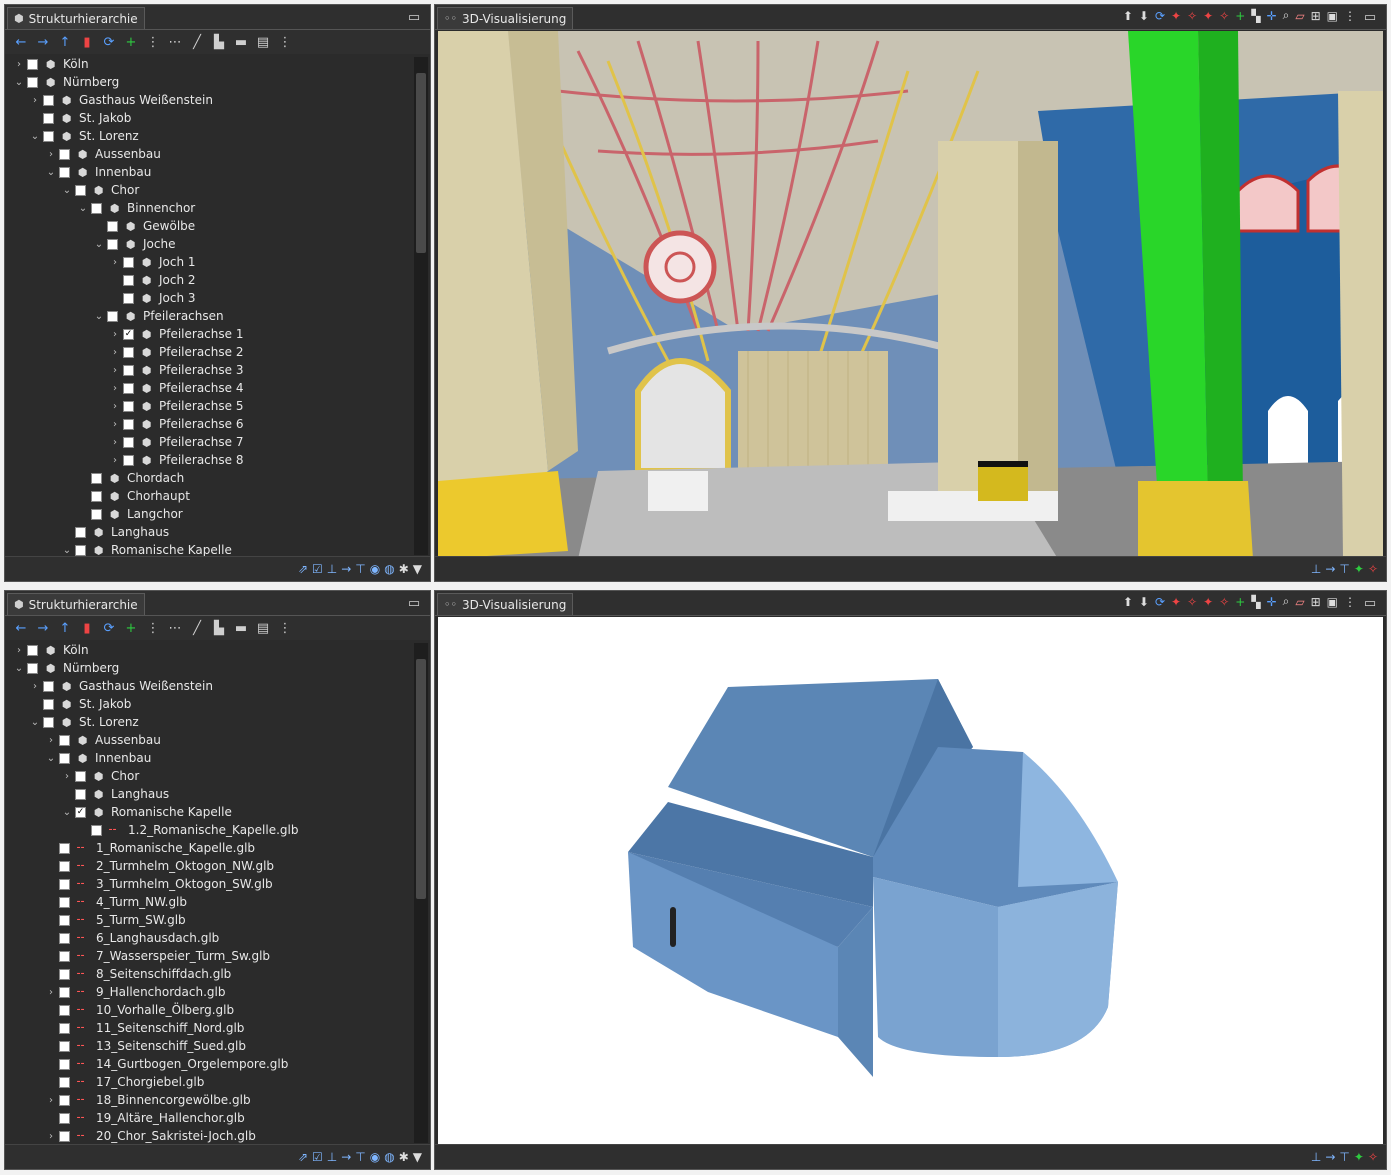  What do you see at coordinates (208, 298) in the screenshot?
I see `tree-item: ⬢ Joch 3` at bounding box center [208, 298].